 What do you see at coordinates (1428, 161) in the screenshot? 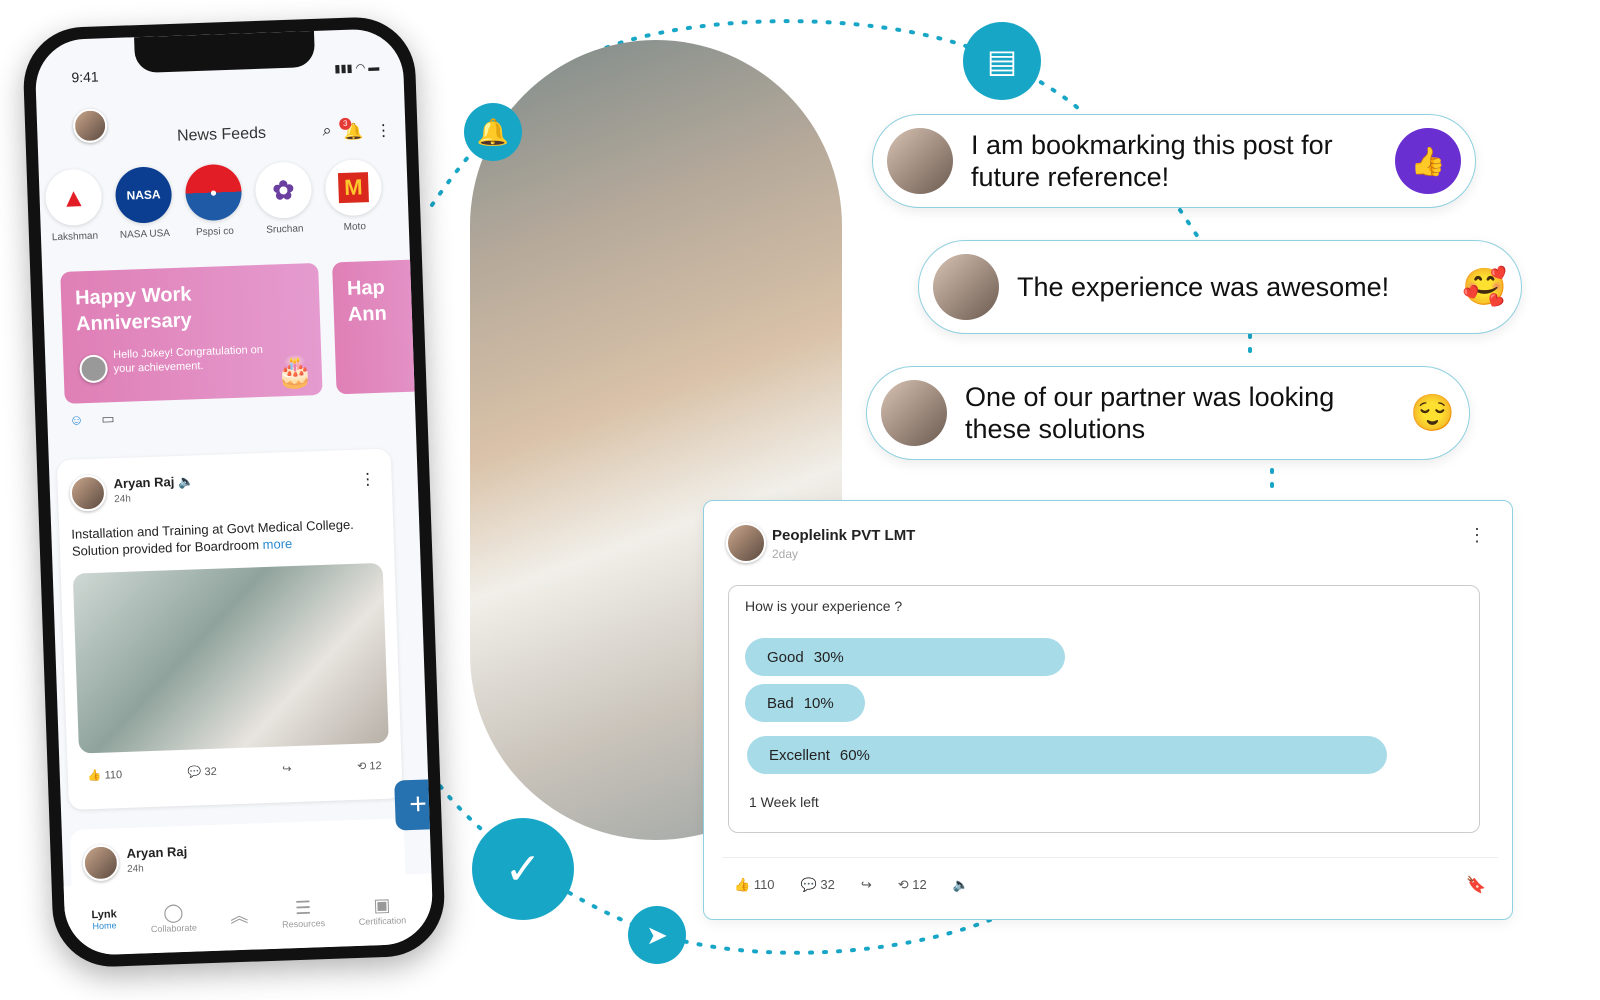
I see `thumbs-up-icon: 👍` at bounding box center [1428, 161].